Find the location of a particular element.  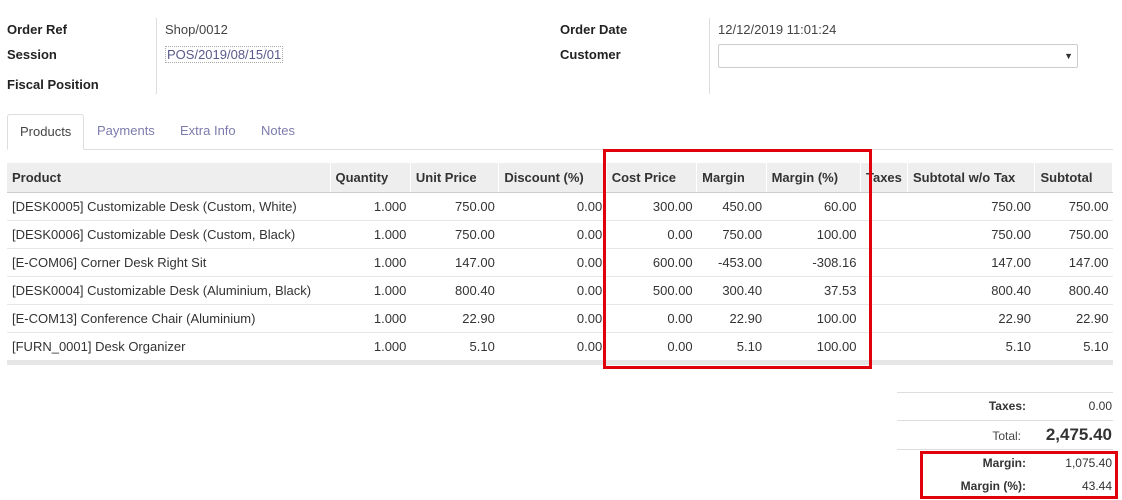

table-footer-cell is located at coordinates (560, 362).